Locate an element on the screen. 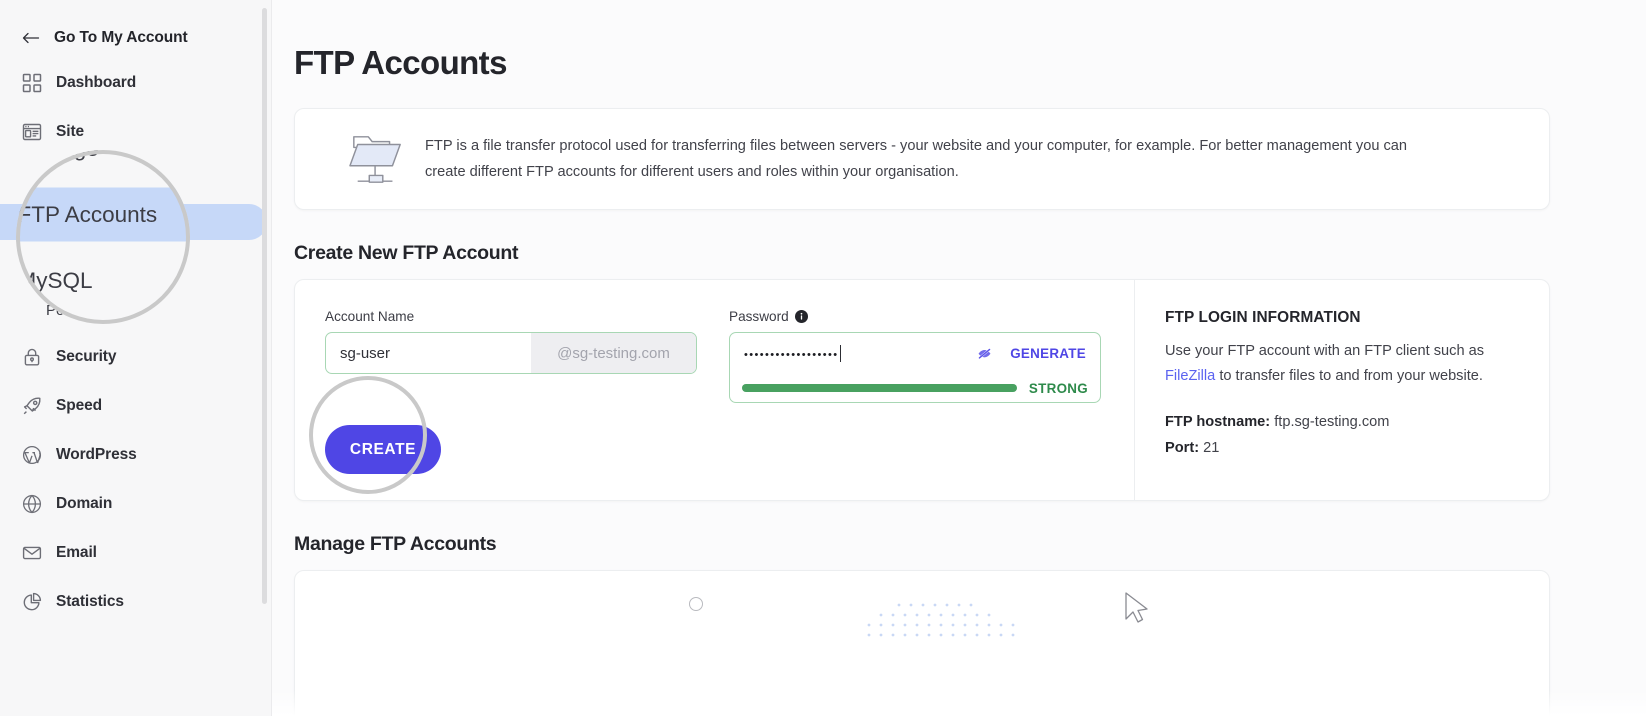 The width and height of the screenshot is (1646, 716). generate-password-button: GENERATE is located at coordinates (1048, 353).